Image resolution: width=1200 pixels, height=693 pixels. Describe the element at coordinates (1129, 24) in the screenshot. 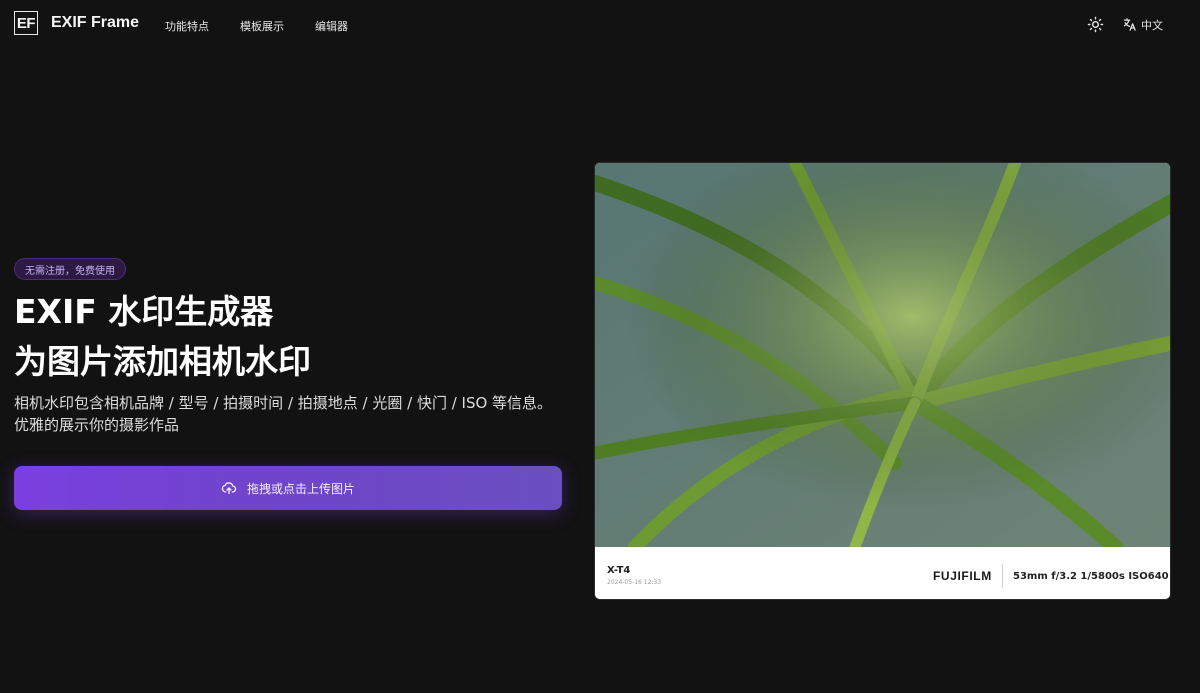

I see `translate-icon` at that location.